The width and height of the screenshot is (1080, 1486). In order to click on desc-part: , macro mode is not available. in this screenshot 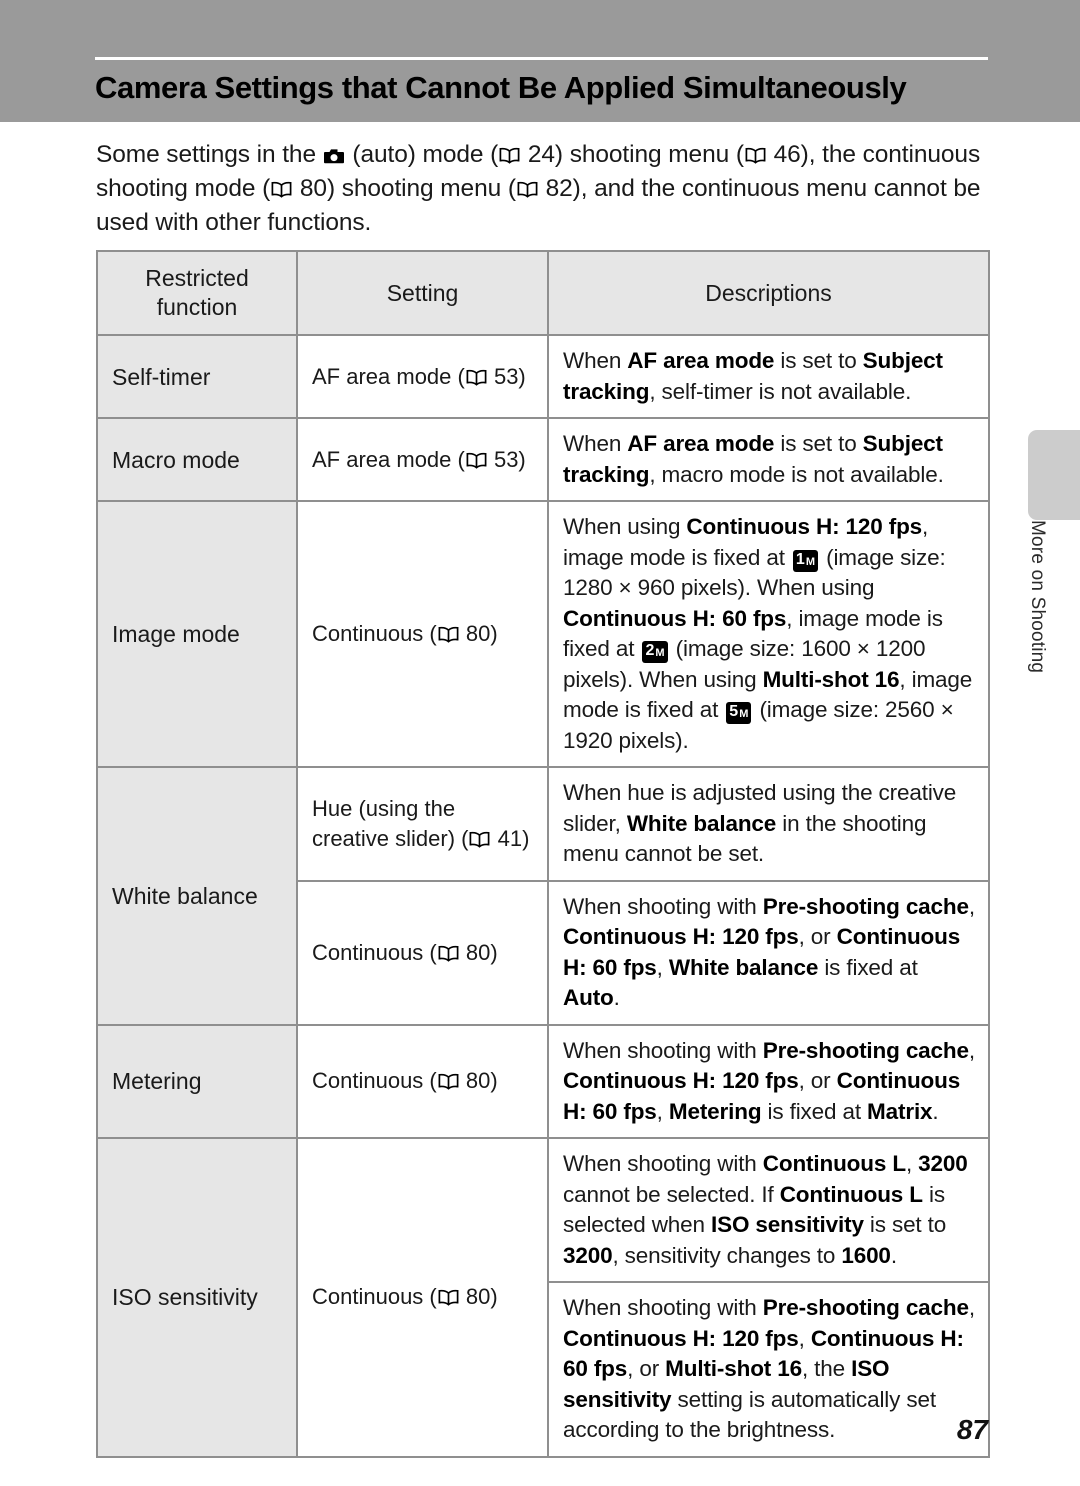, I will do `click(796, 474)`.